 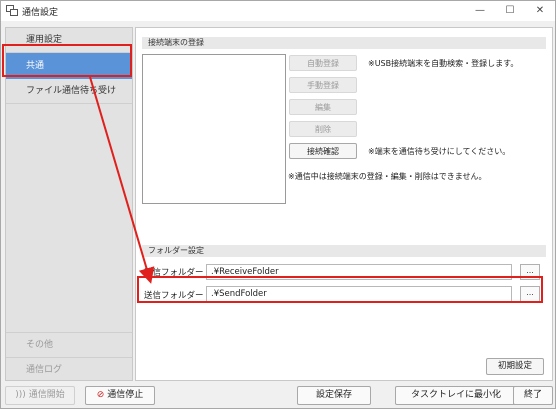 I want to click on auto-register-button: 自動登録, so click(x=323, y=63).